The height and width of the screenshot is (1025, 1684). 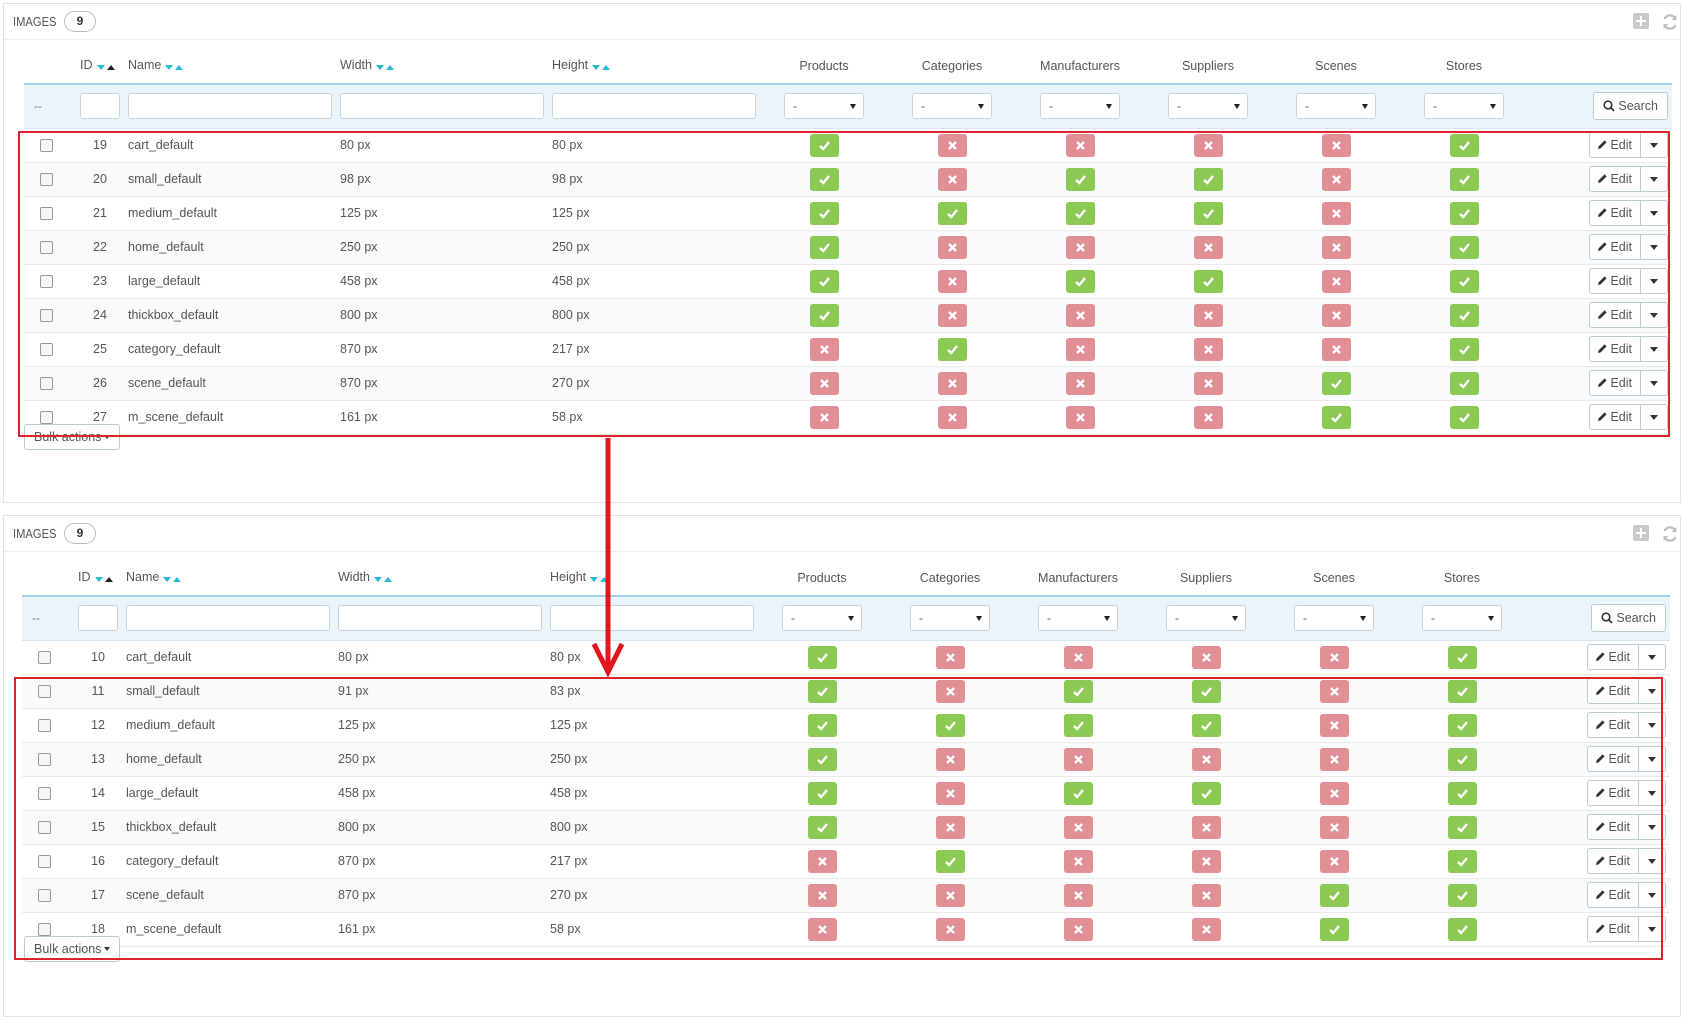 What do you see at coordinates (846, 793) in the screenshot?
I see `table-row: 14 large_default 458 px 458 px Edit` at bounding box center [846, 793].